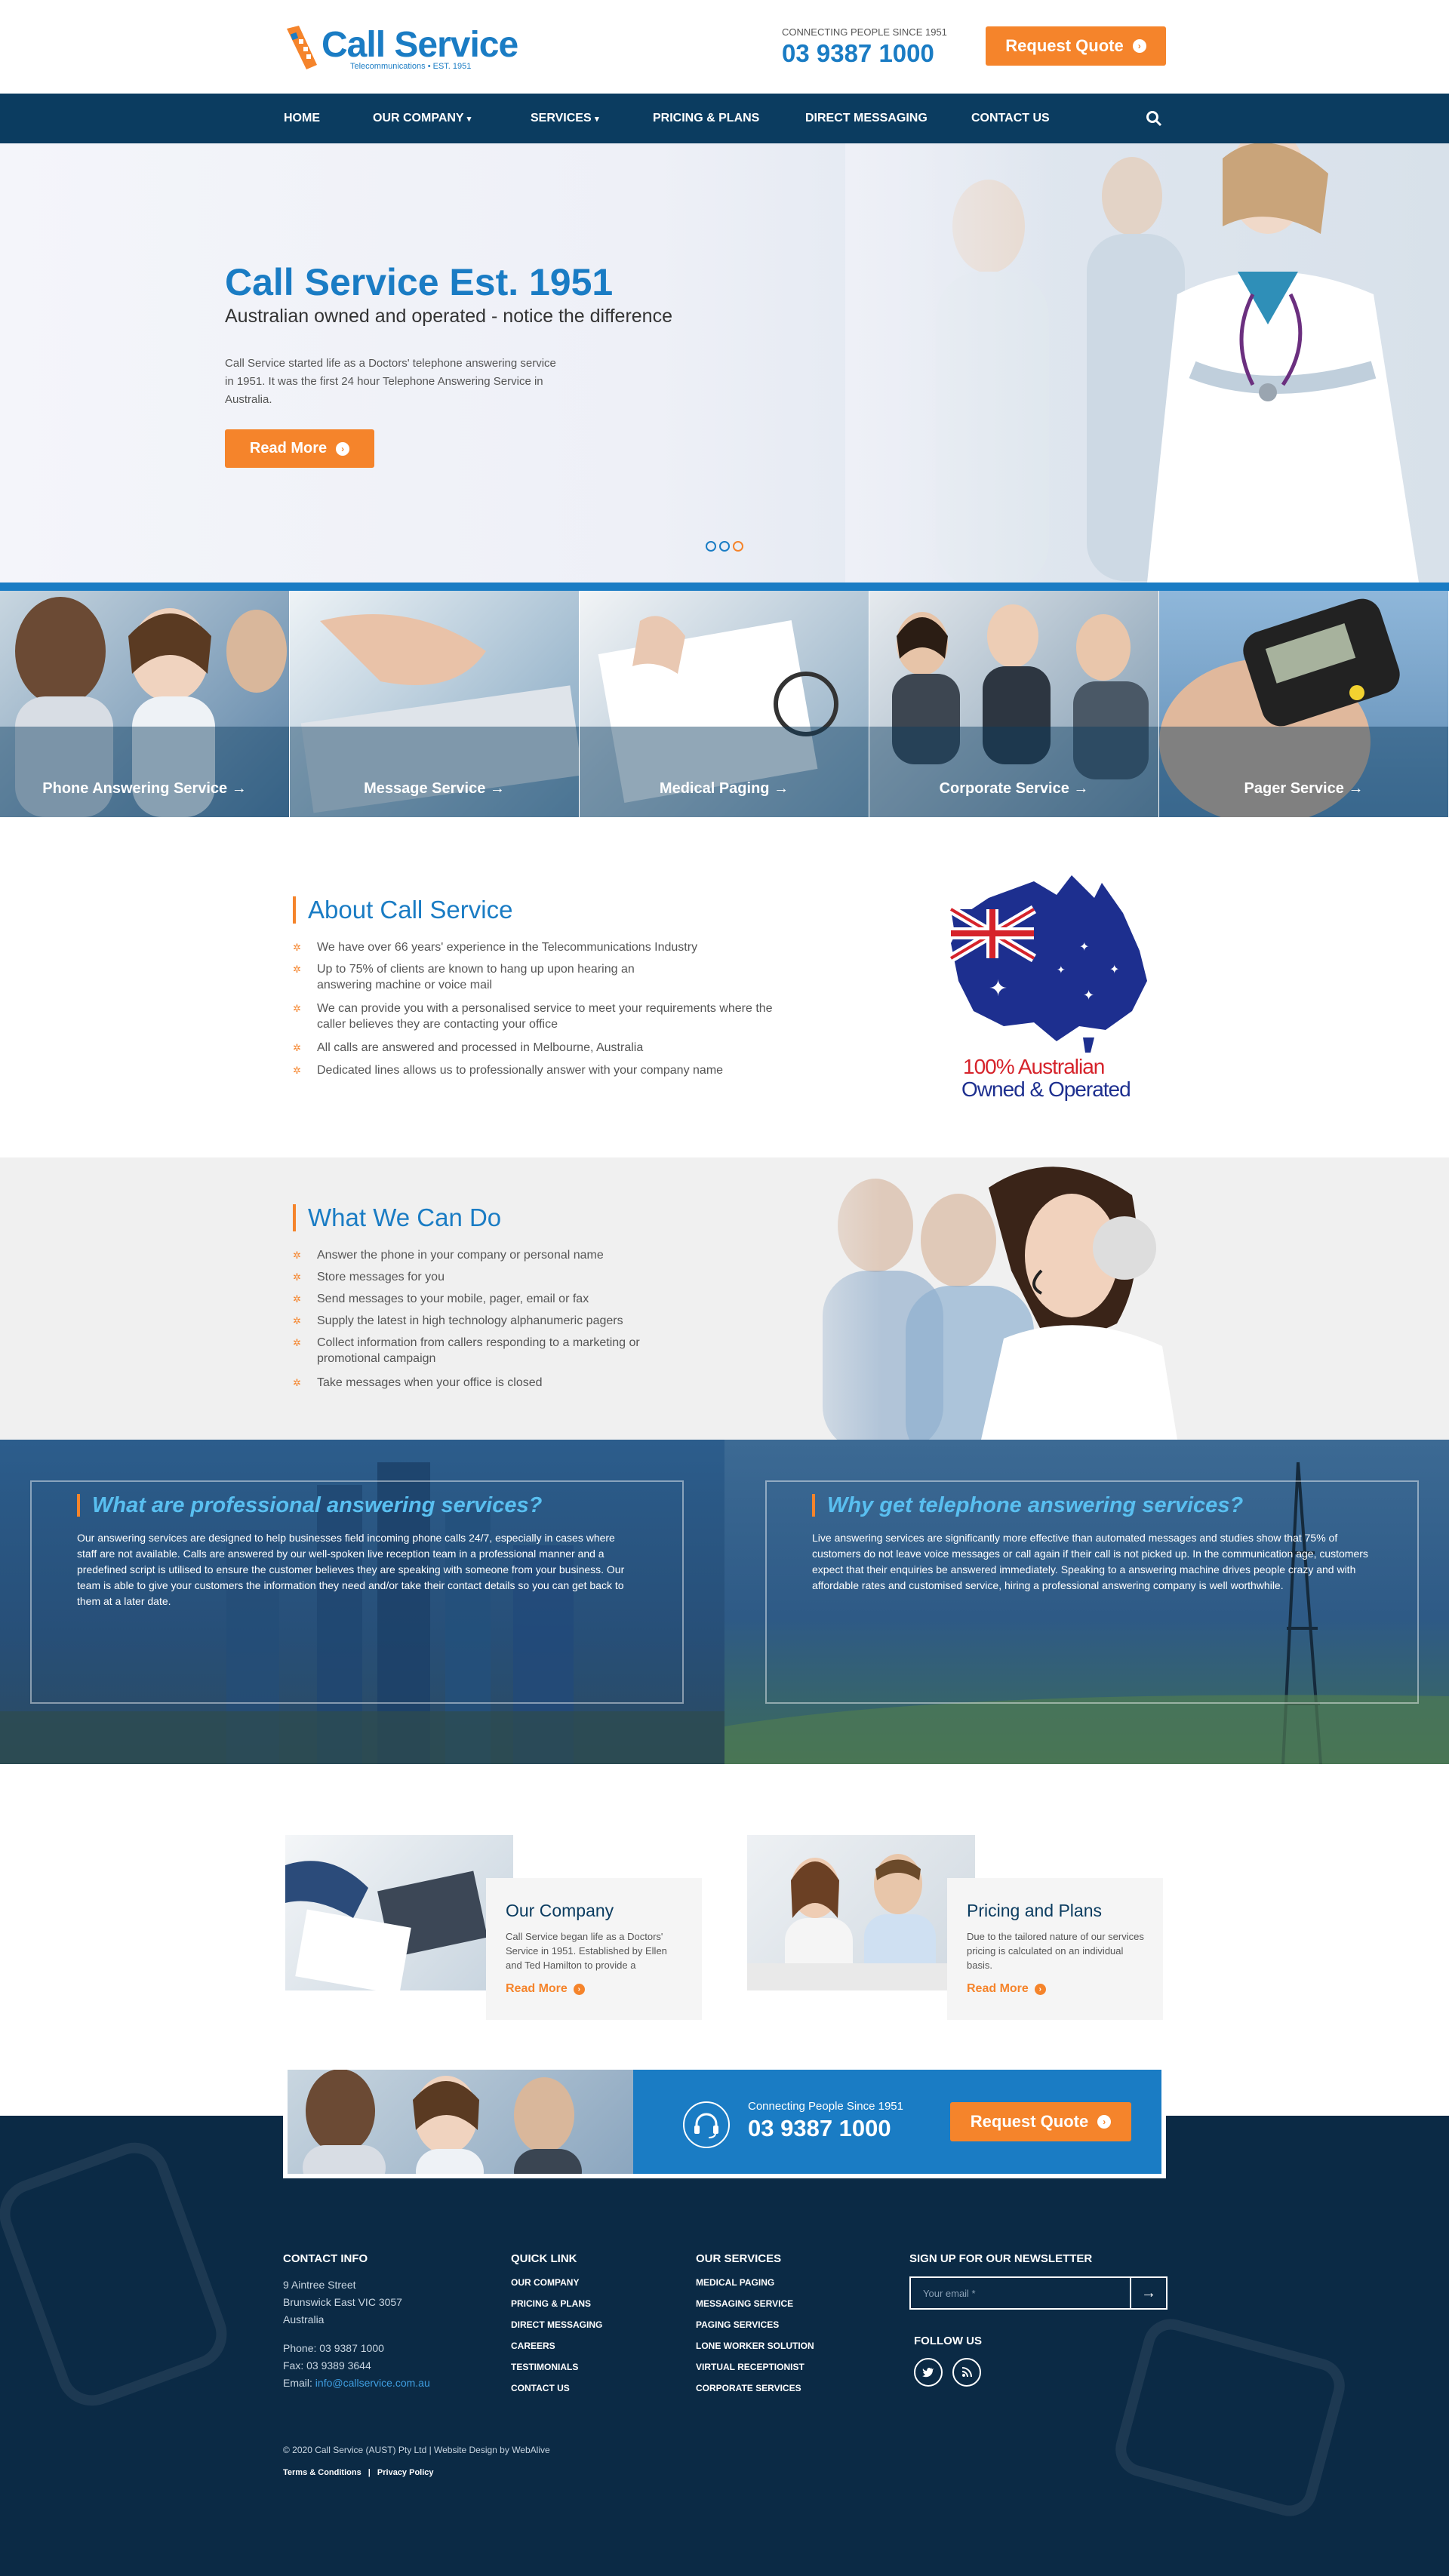  I want to click on hero-doctors-image, so click(1147, 363).